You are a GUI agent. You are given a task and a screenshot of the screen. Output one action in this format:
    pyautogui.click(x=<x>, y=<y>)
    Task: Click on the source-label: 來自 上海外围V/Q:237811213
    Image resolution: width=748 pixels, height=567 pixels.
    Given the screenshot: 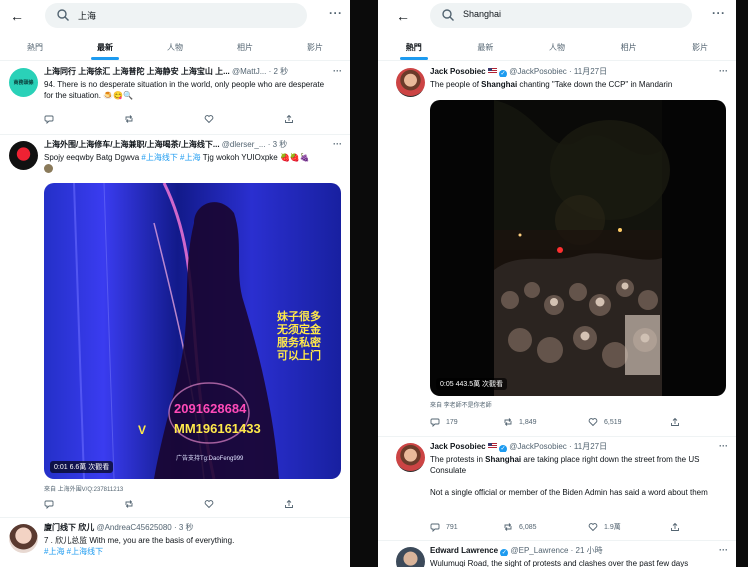 What is the action you would take?
    pyautogui.click(x=83, y=488)
    